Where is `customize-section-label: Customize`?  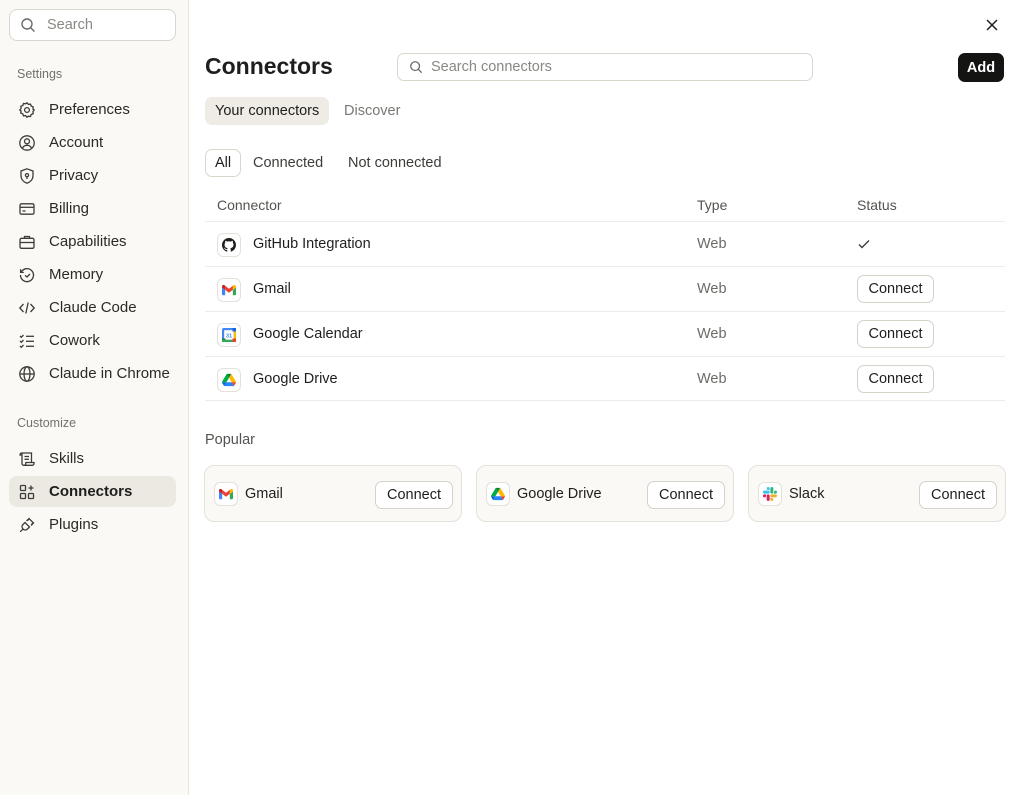 customize-section-label: Customize is located at coordinates (47, 423).